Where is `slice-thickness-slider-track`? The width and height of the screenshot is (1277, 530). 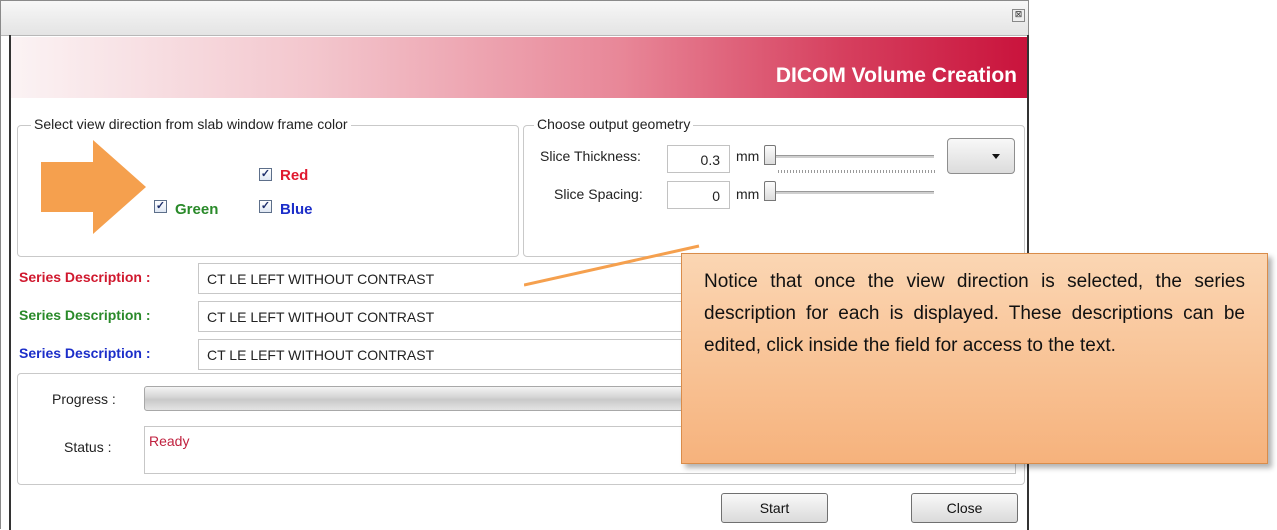
slice-thickness-slider-track is located at coordinates (850, 156).